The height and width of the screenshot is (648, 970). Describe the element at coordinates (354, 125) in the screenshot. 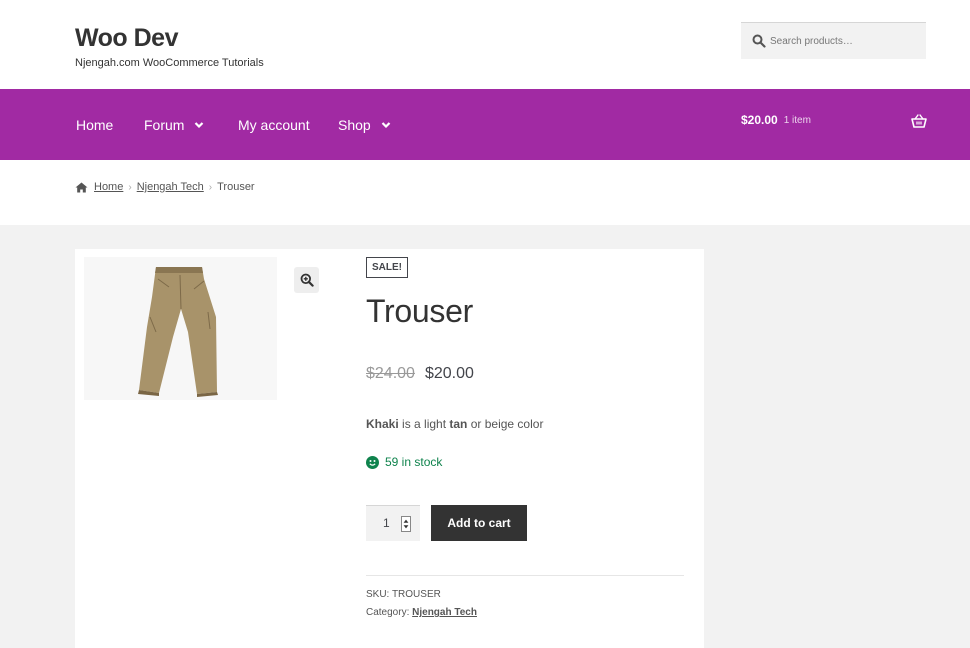

I see `nav-item-label: Shop` at that location.